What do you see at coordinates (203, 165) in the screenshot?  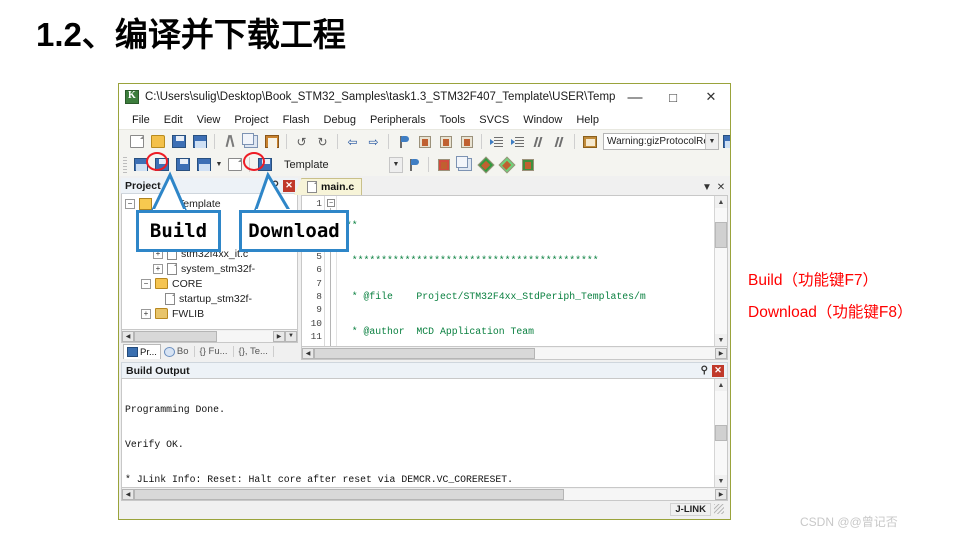 I see `batch-build-button` at bounding box center [203, 165].